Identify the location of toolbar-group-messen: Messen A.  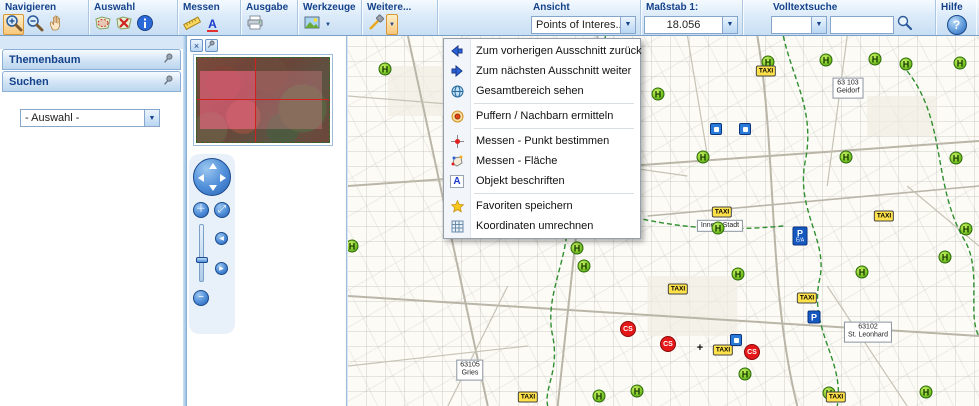
(209, 17).